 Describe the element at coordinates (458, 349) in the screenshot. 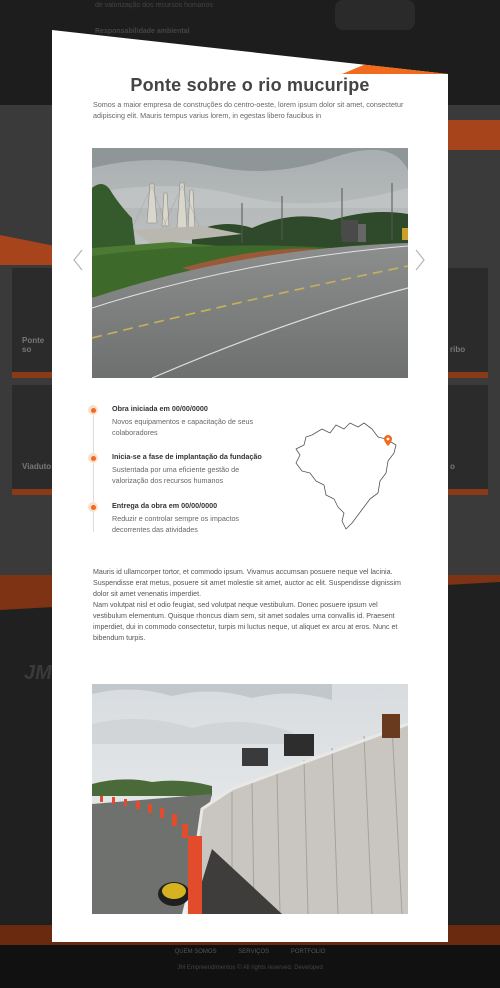

I see `background-card-label: ribo` at that location.